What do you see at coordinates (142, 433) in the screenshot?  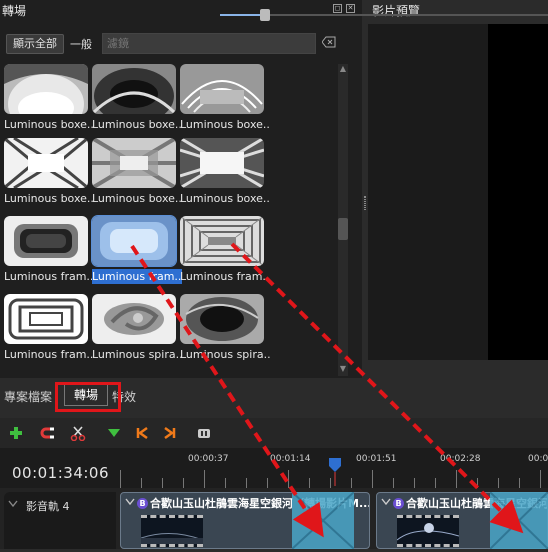 I see `previous-marker-icon` at bounding box center [142, 433].